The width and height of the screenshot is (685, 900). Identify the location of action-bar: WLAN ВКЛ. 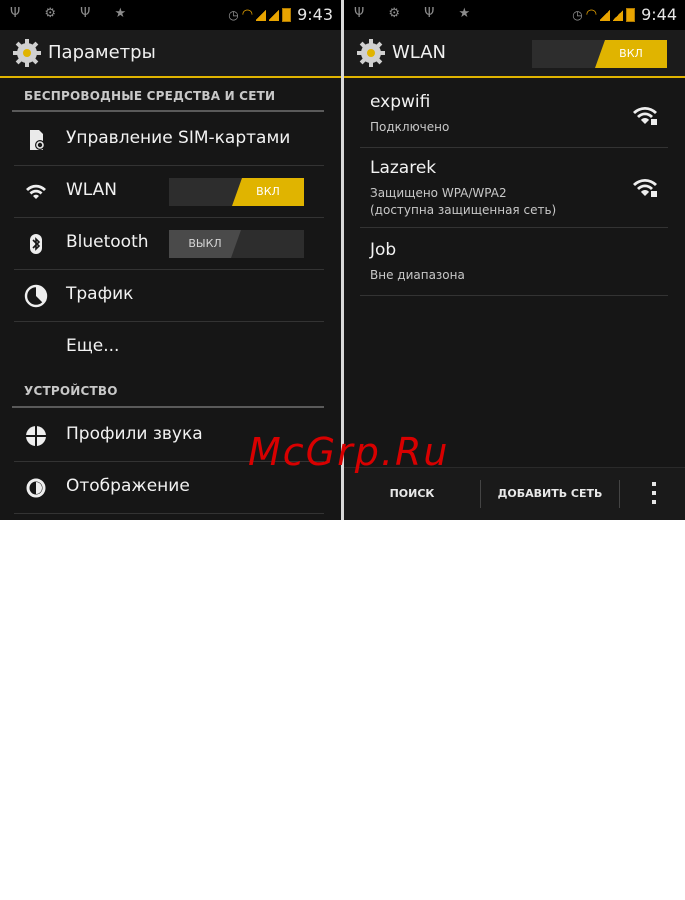
(514, 54).